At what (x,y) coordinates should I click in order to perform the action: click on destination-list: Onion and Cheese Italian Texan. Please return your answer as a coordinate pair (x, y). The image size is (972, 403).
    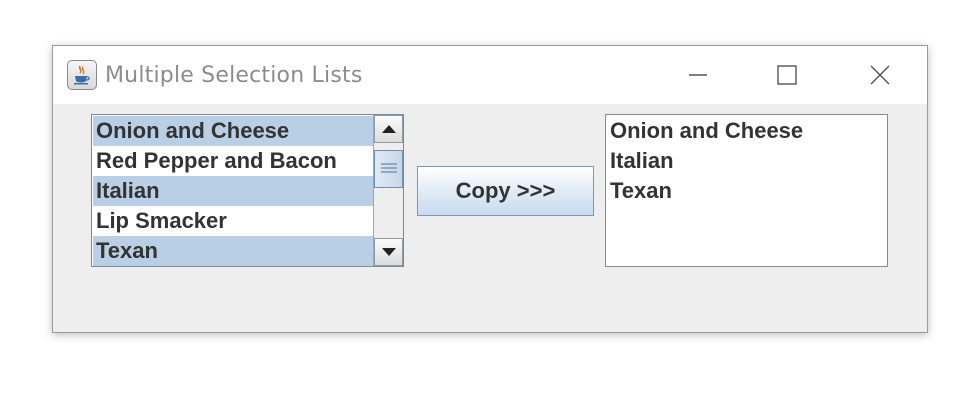
    Looking at the image, I should click on (746, 190).